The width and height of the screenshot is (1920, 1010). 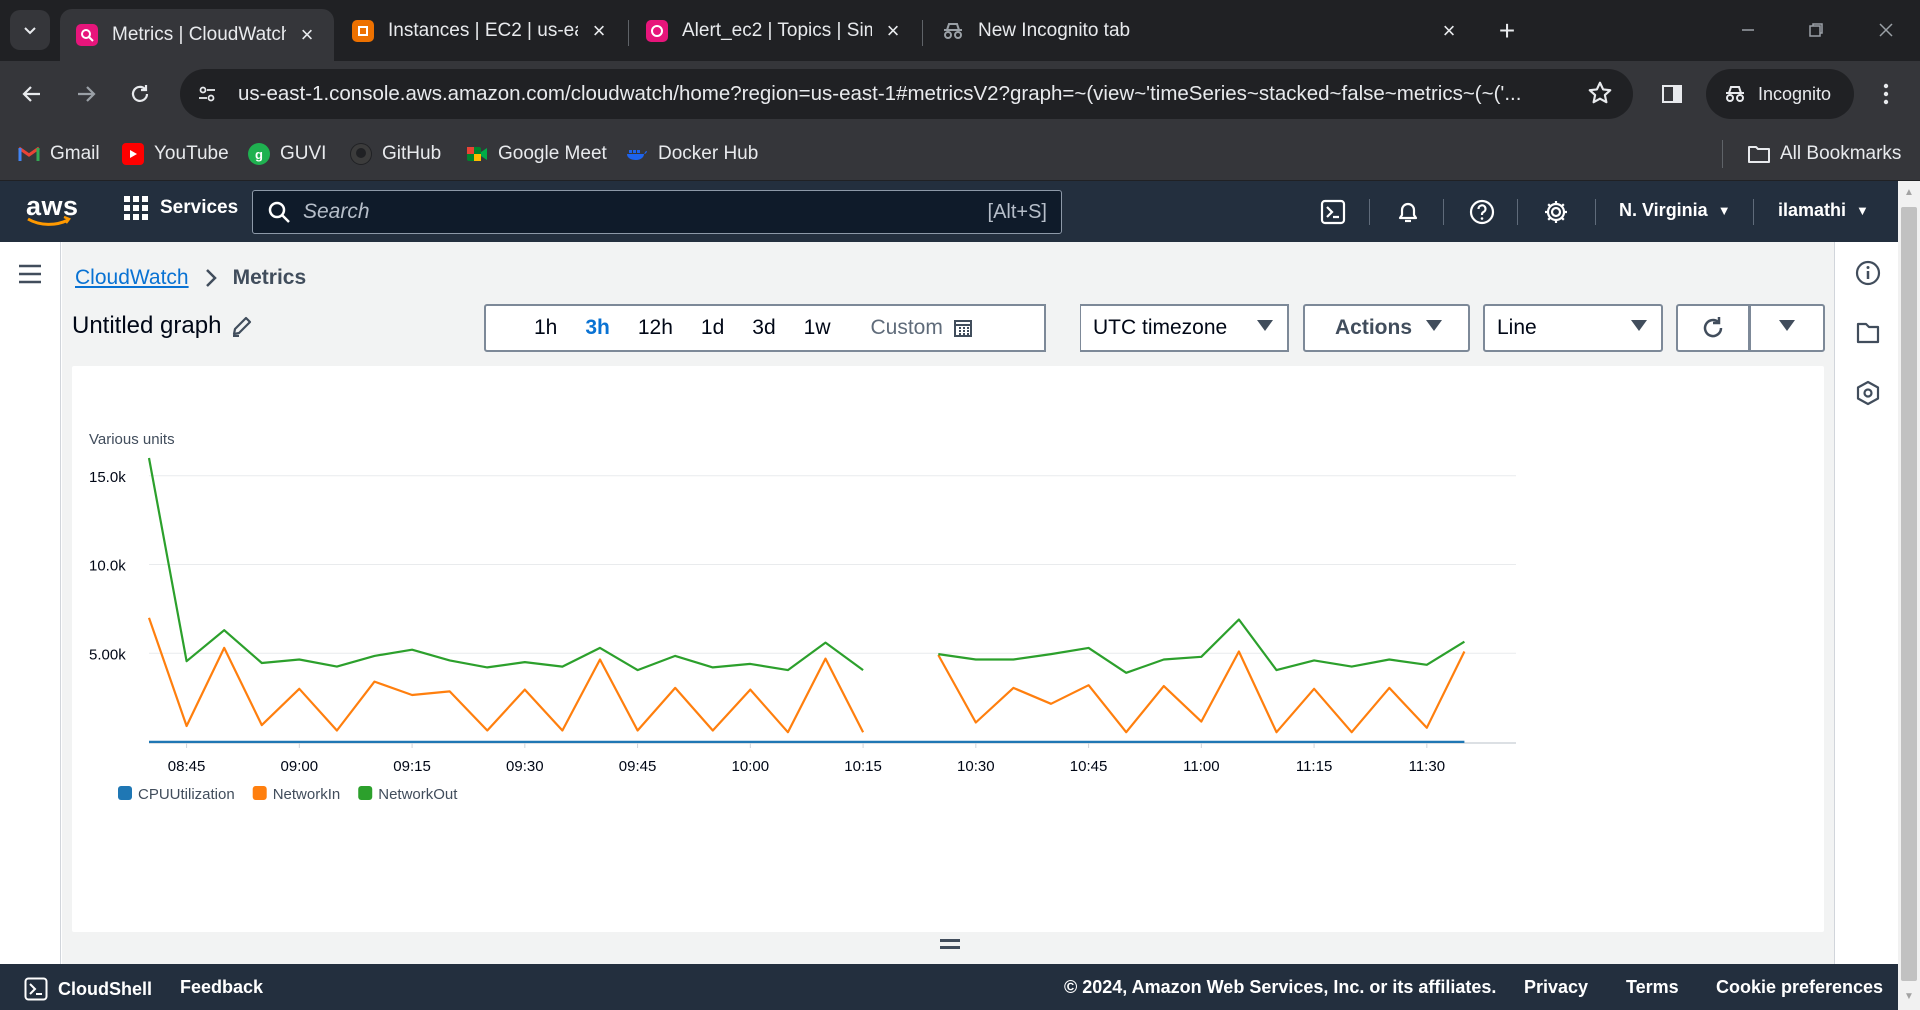 What do you see at coordinates (1663, 210) in the screenshot?
I see `region-label: N. Virginia` at bounding box center [1663, 210].